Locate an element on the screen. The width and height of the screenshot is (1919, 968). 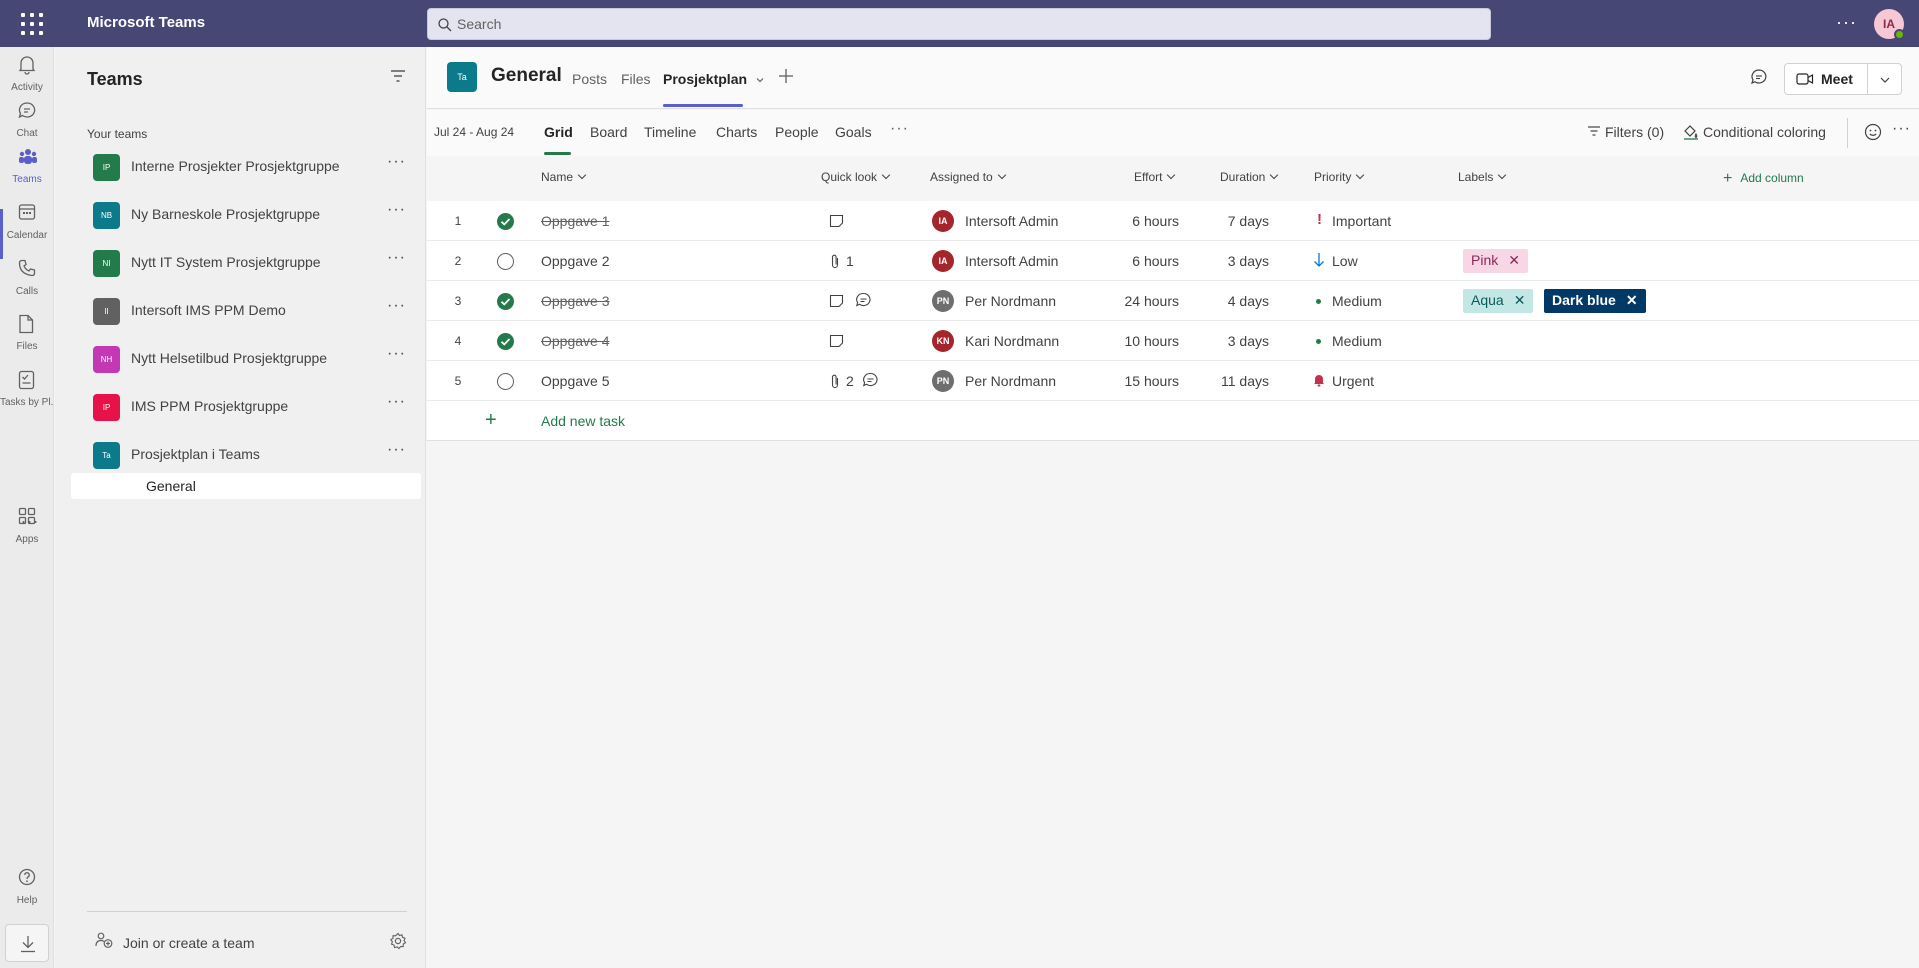
column-header-assigned: Assigned to is located at coordinates (967, 177).